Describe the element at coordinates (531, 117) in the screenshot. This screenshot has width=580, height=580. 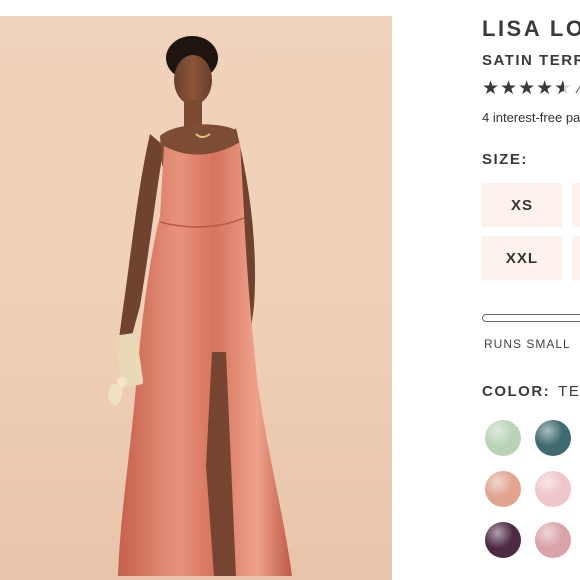
I see `installments-text: 4 interest-free payments` at that location.